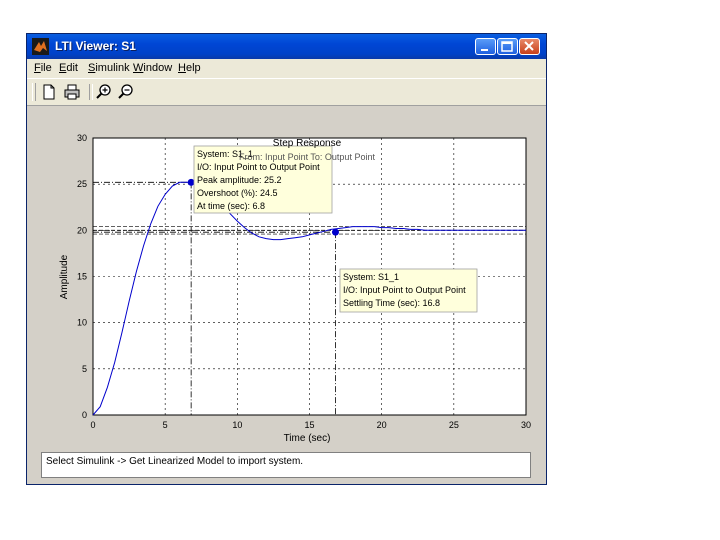  I want to click on zoom-out-icon, so click(126, 92).